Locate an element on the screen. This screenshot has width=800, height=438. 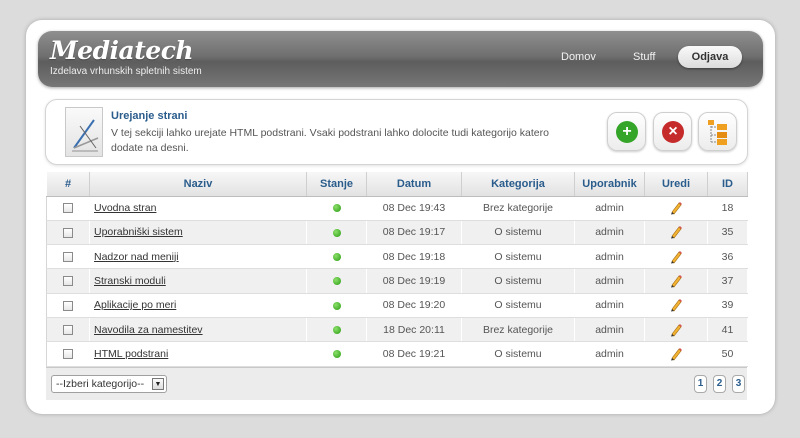
page-name-link: Stranski moduli is located at coordinates (130, 281).